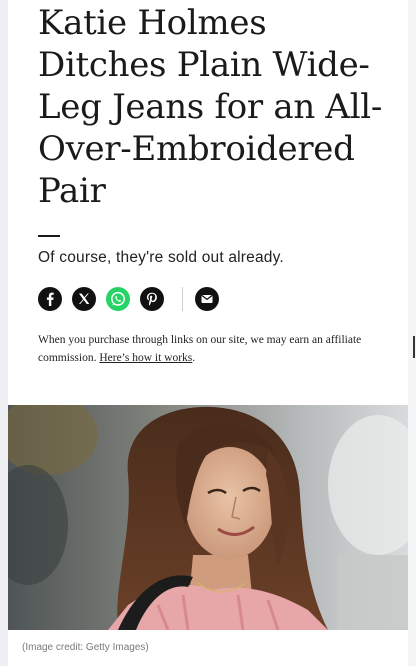  Describe the element at coordinates (85, 647) in the screenshot. I see `image-credit: (Image credit: Getty Images)` at that location.